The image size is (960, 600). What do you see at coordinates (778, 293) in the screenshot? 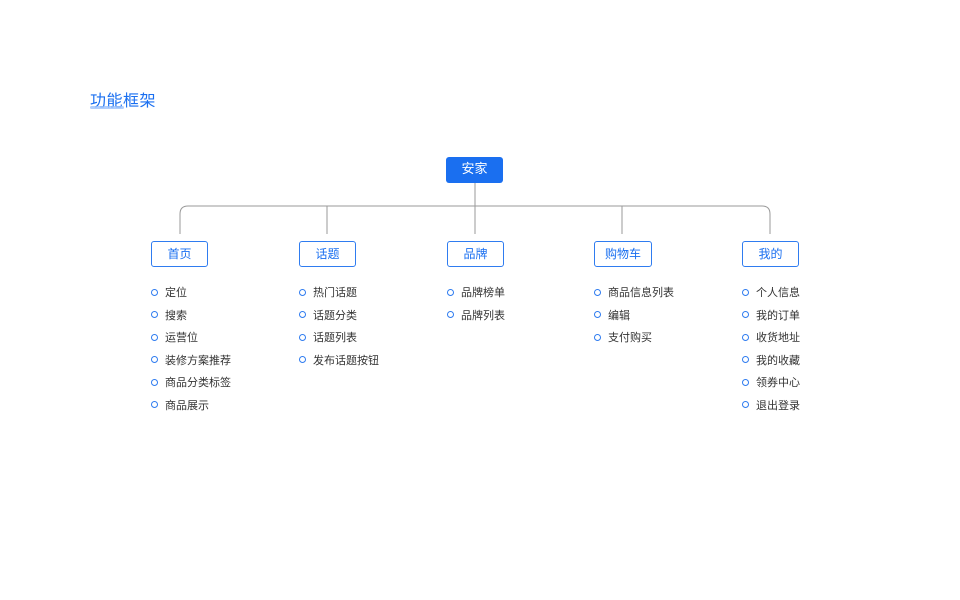
I see `item-label: 个人信息` at bounding box center [778, 293].